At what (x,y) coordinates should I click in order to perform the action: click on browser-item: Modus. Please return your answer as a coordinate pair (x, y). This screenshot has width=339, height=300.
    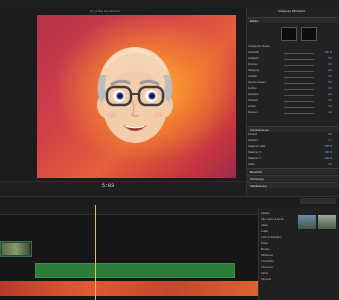
    Looking at the image, I should click on (265, 249).